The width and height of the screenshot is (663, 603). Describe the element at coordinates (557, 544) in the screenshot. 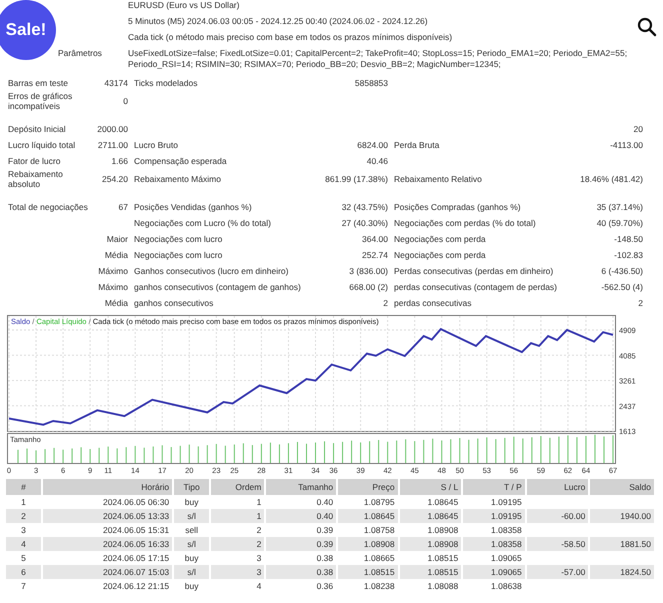

I see `table-cell: -58.50` at that location.